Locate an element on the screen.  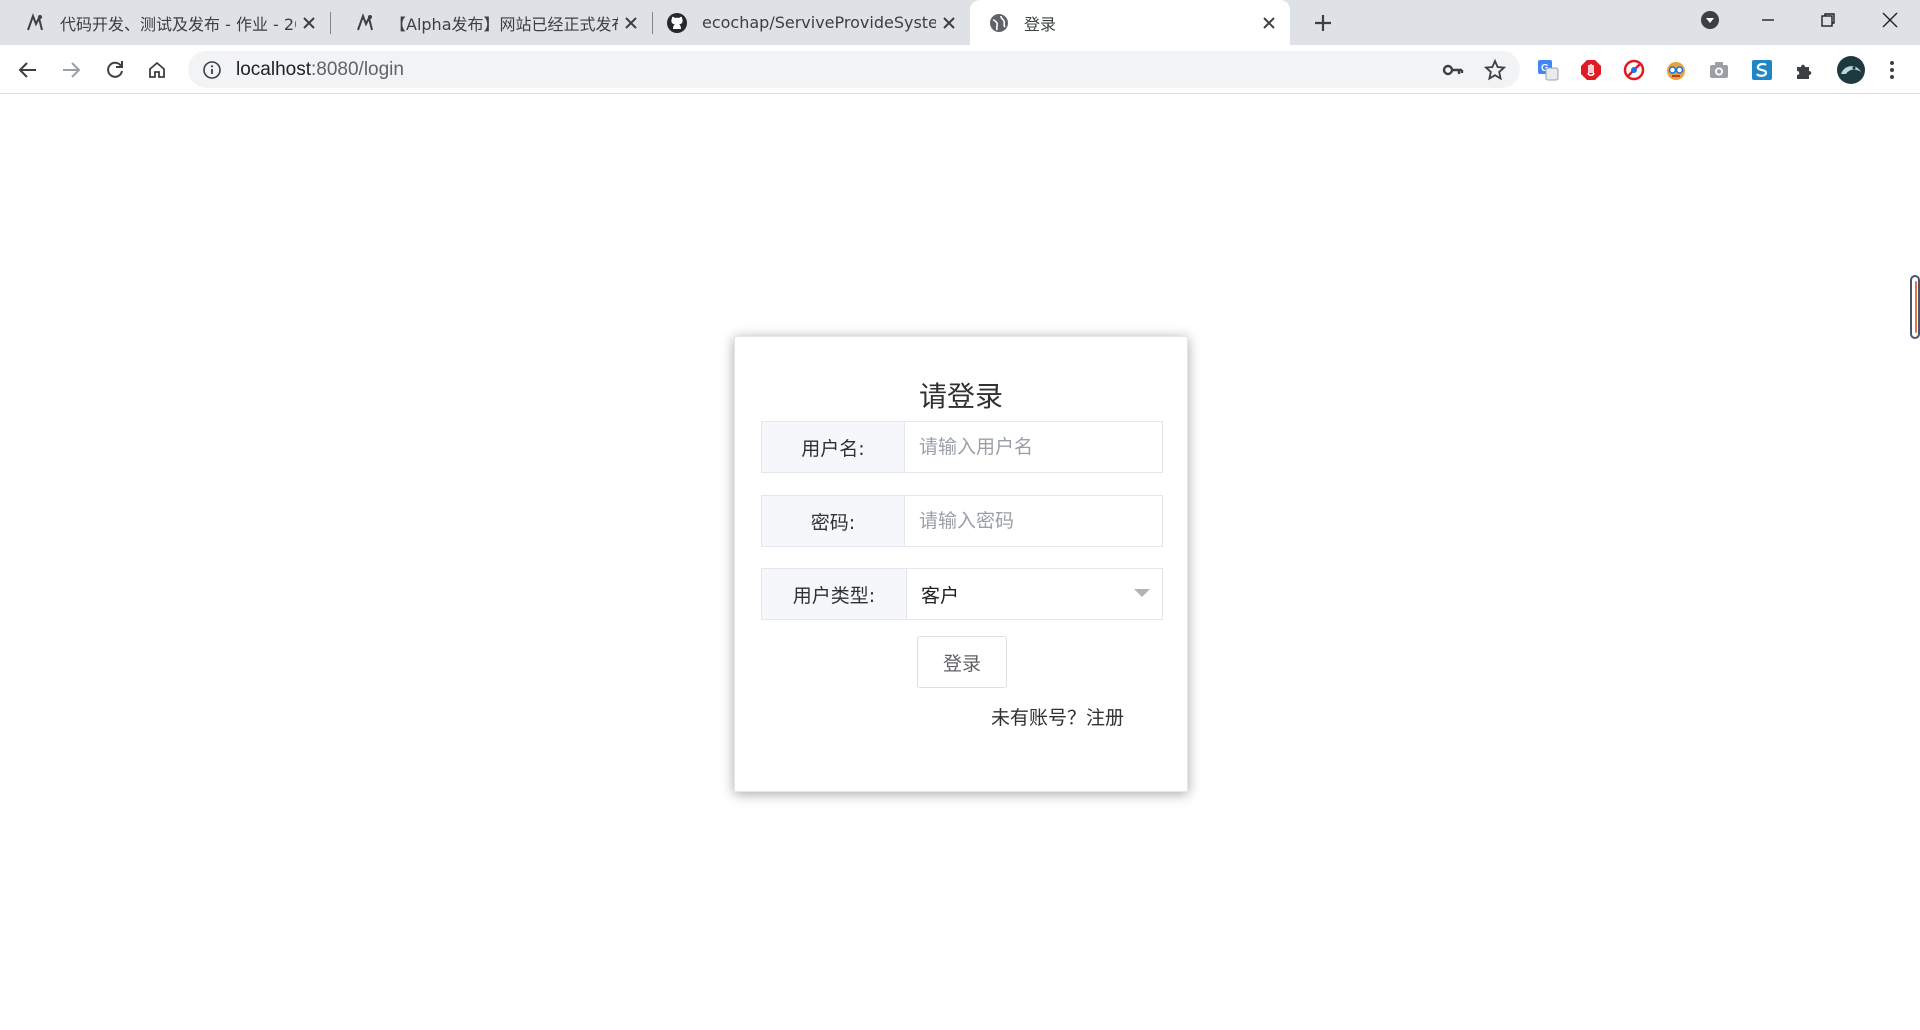
close-window-button is located at coordinates (1890, 20).